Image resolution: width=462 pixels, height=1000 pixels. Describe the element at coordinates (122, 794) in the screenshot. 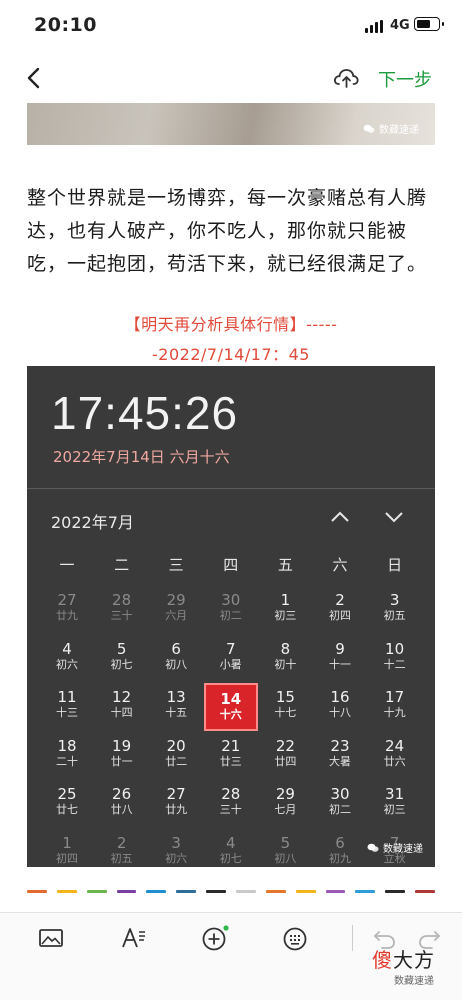

I see `day-number: 26` at that location.